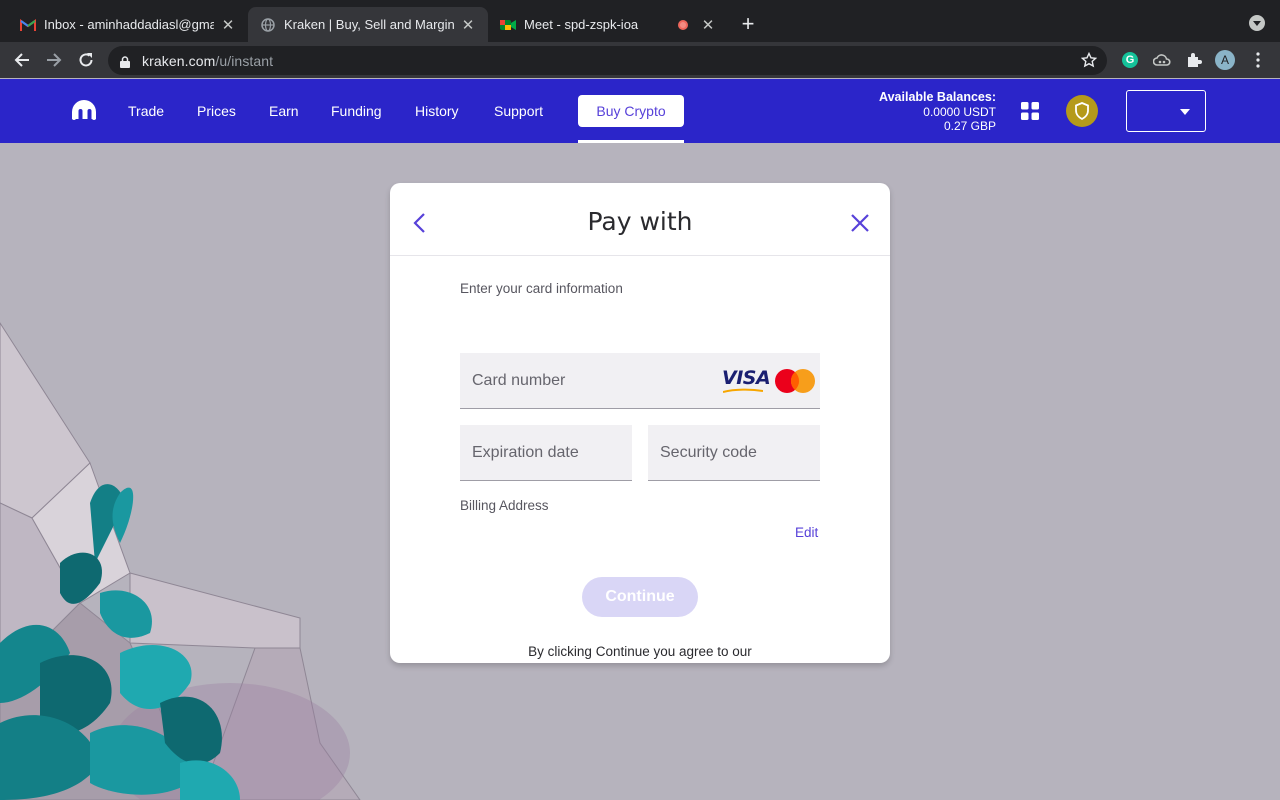 Image resolution: width=1280 pixels, height=800 pixels. I want to click on meet-icon, so click(508, 25).